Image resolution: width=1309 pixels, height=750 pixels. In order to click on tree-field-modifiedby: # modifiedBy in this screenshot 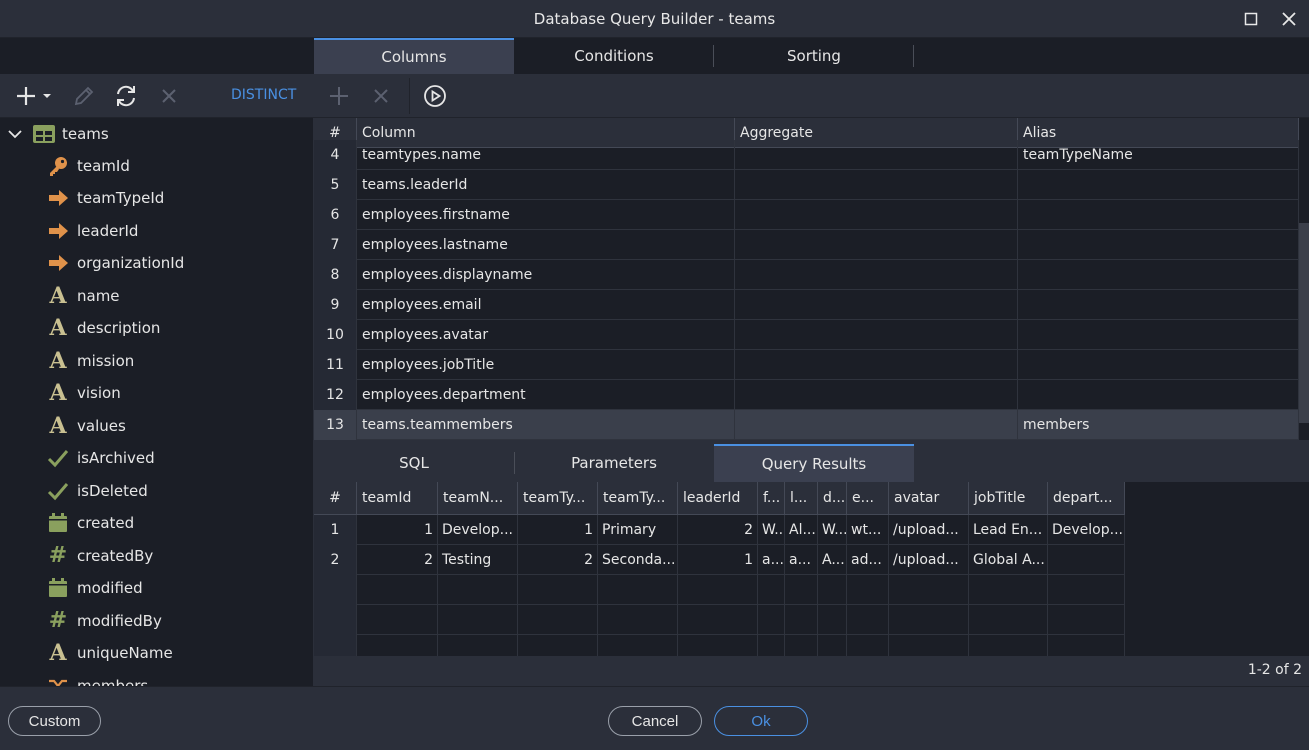, I will do `click(104, 621)`.